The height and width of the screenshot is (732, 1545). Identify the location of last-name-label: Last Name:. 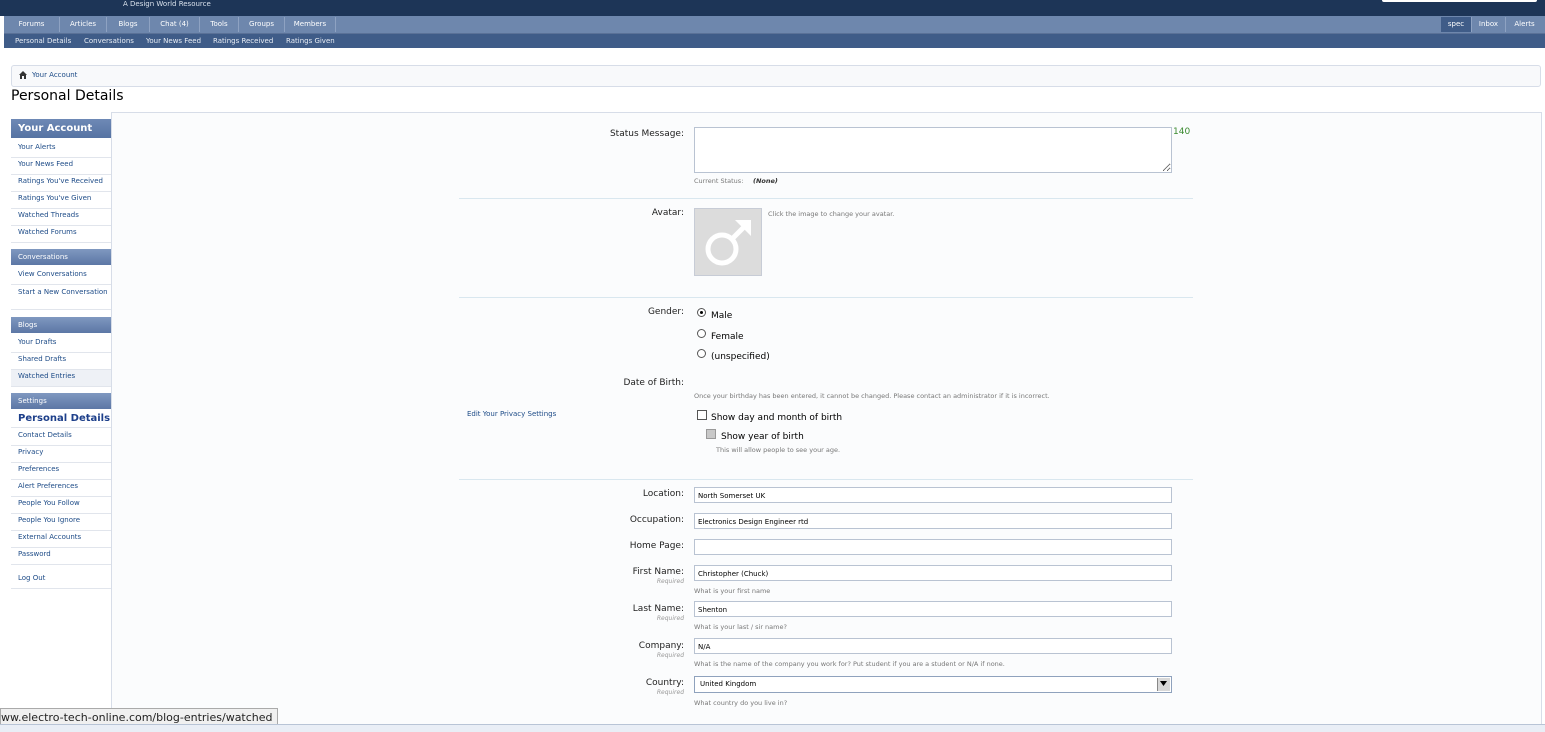
(658, 609).